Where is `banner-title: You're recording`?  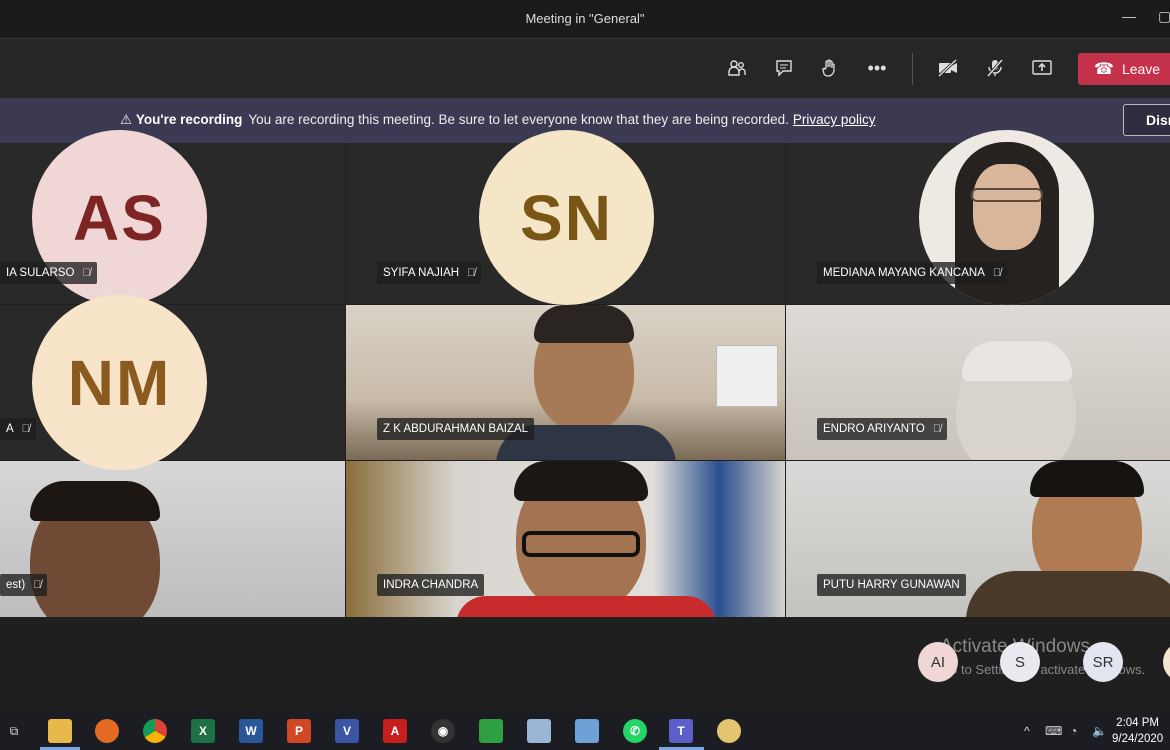 banner-title: You're recording is located at coordinates (189, 119).